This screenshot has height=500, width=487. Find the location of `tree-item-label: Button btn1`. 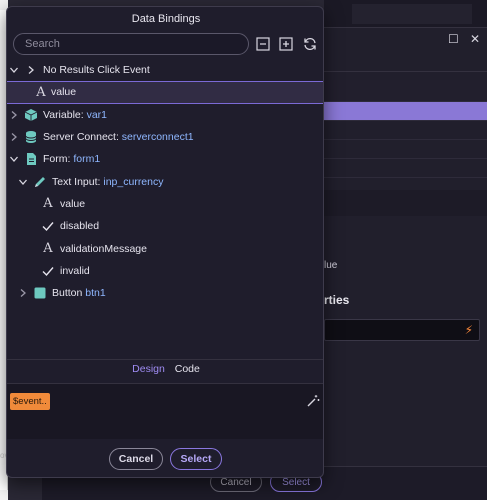

tree-item-label: Button btn1 is located at coordinates (79, 293).